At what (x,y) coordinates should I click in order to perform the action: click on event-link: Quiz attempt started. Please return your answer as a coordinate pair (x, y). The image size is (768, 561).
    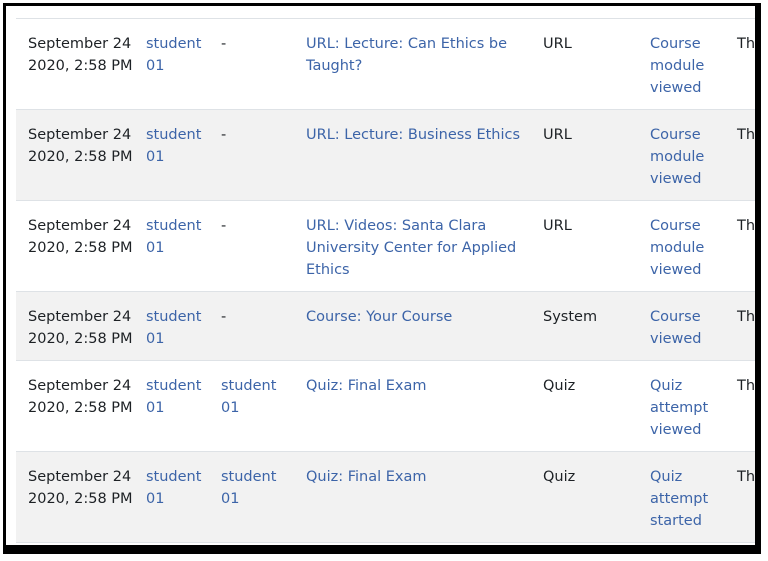
    Looking at the image, I should click on (685, 499).